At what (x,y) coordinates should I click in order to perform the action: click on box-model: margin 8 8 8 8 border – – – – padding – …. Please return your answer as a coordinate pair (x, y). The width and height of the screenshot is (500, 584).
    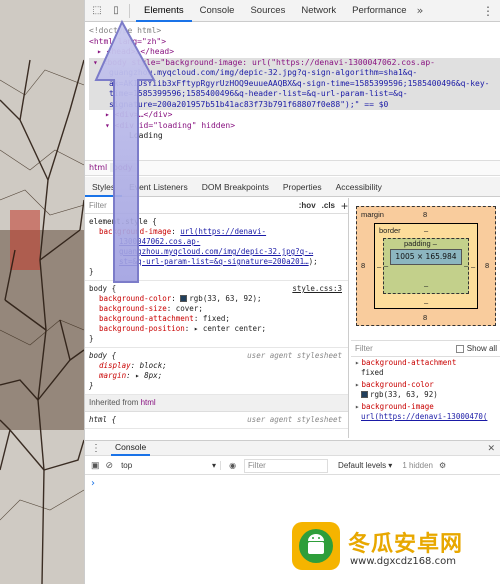
    Looking at the image, I should click on (425, 266).